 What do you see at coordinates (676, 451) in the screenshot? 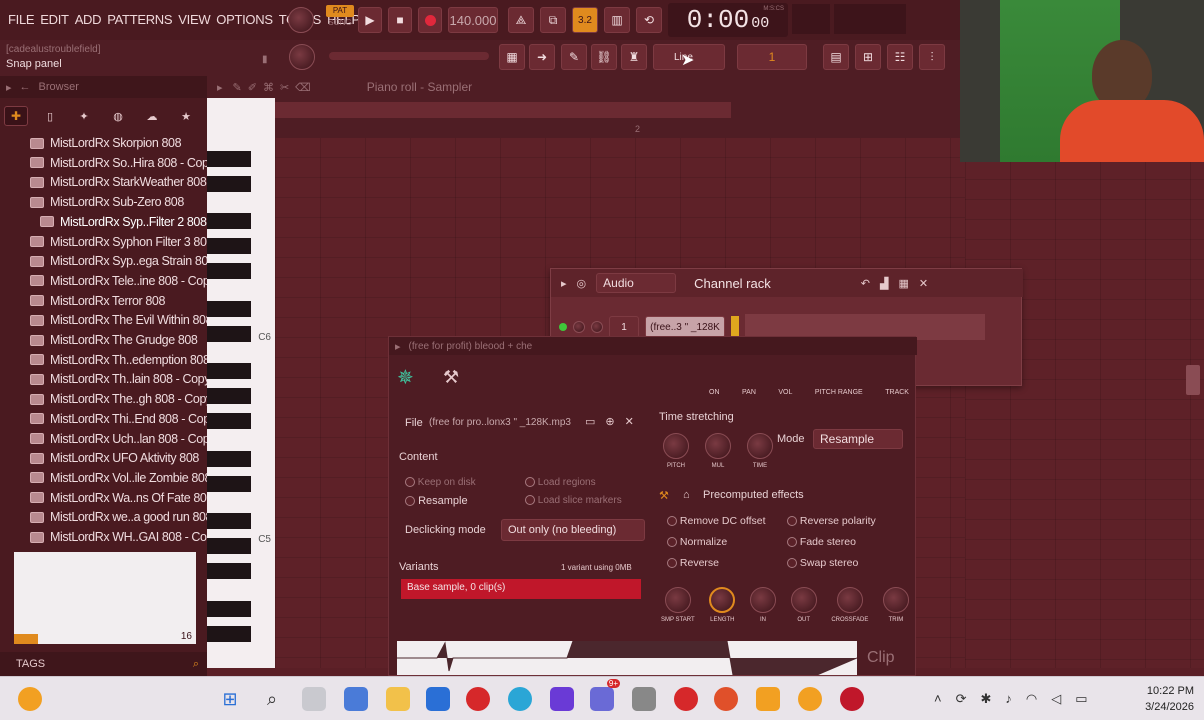
I see `knob-pitch: PITCH` at bounding box center [676, 451].